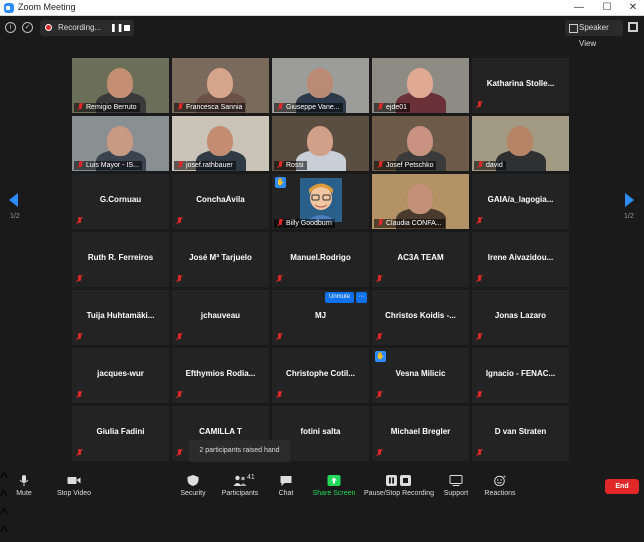  I want to click on stop-recording-icon, so click(127, 28).